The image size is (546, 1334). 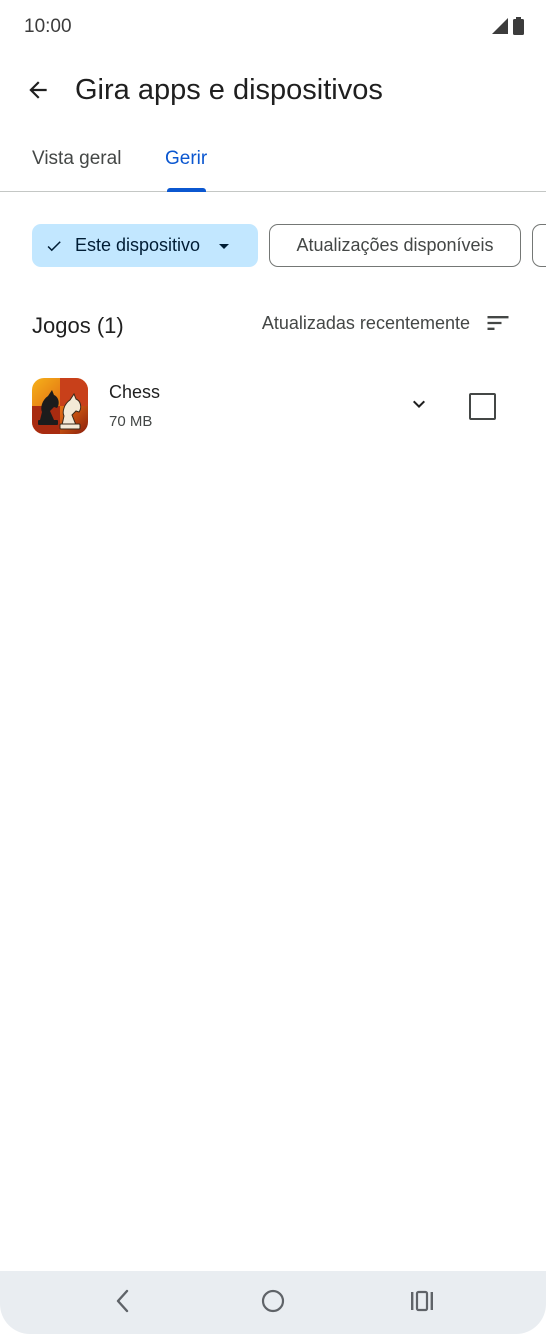 I want to click on status-bar: 10:00, so click(x=273, y=28).